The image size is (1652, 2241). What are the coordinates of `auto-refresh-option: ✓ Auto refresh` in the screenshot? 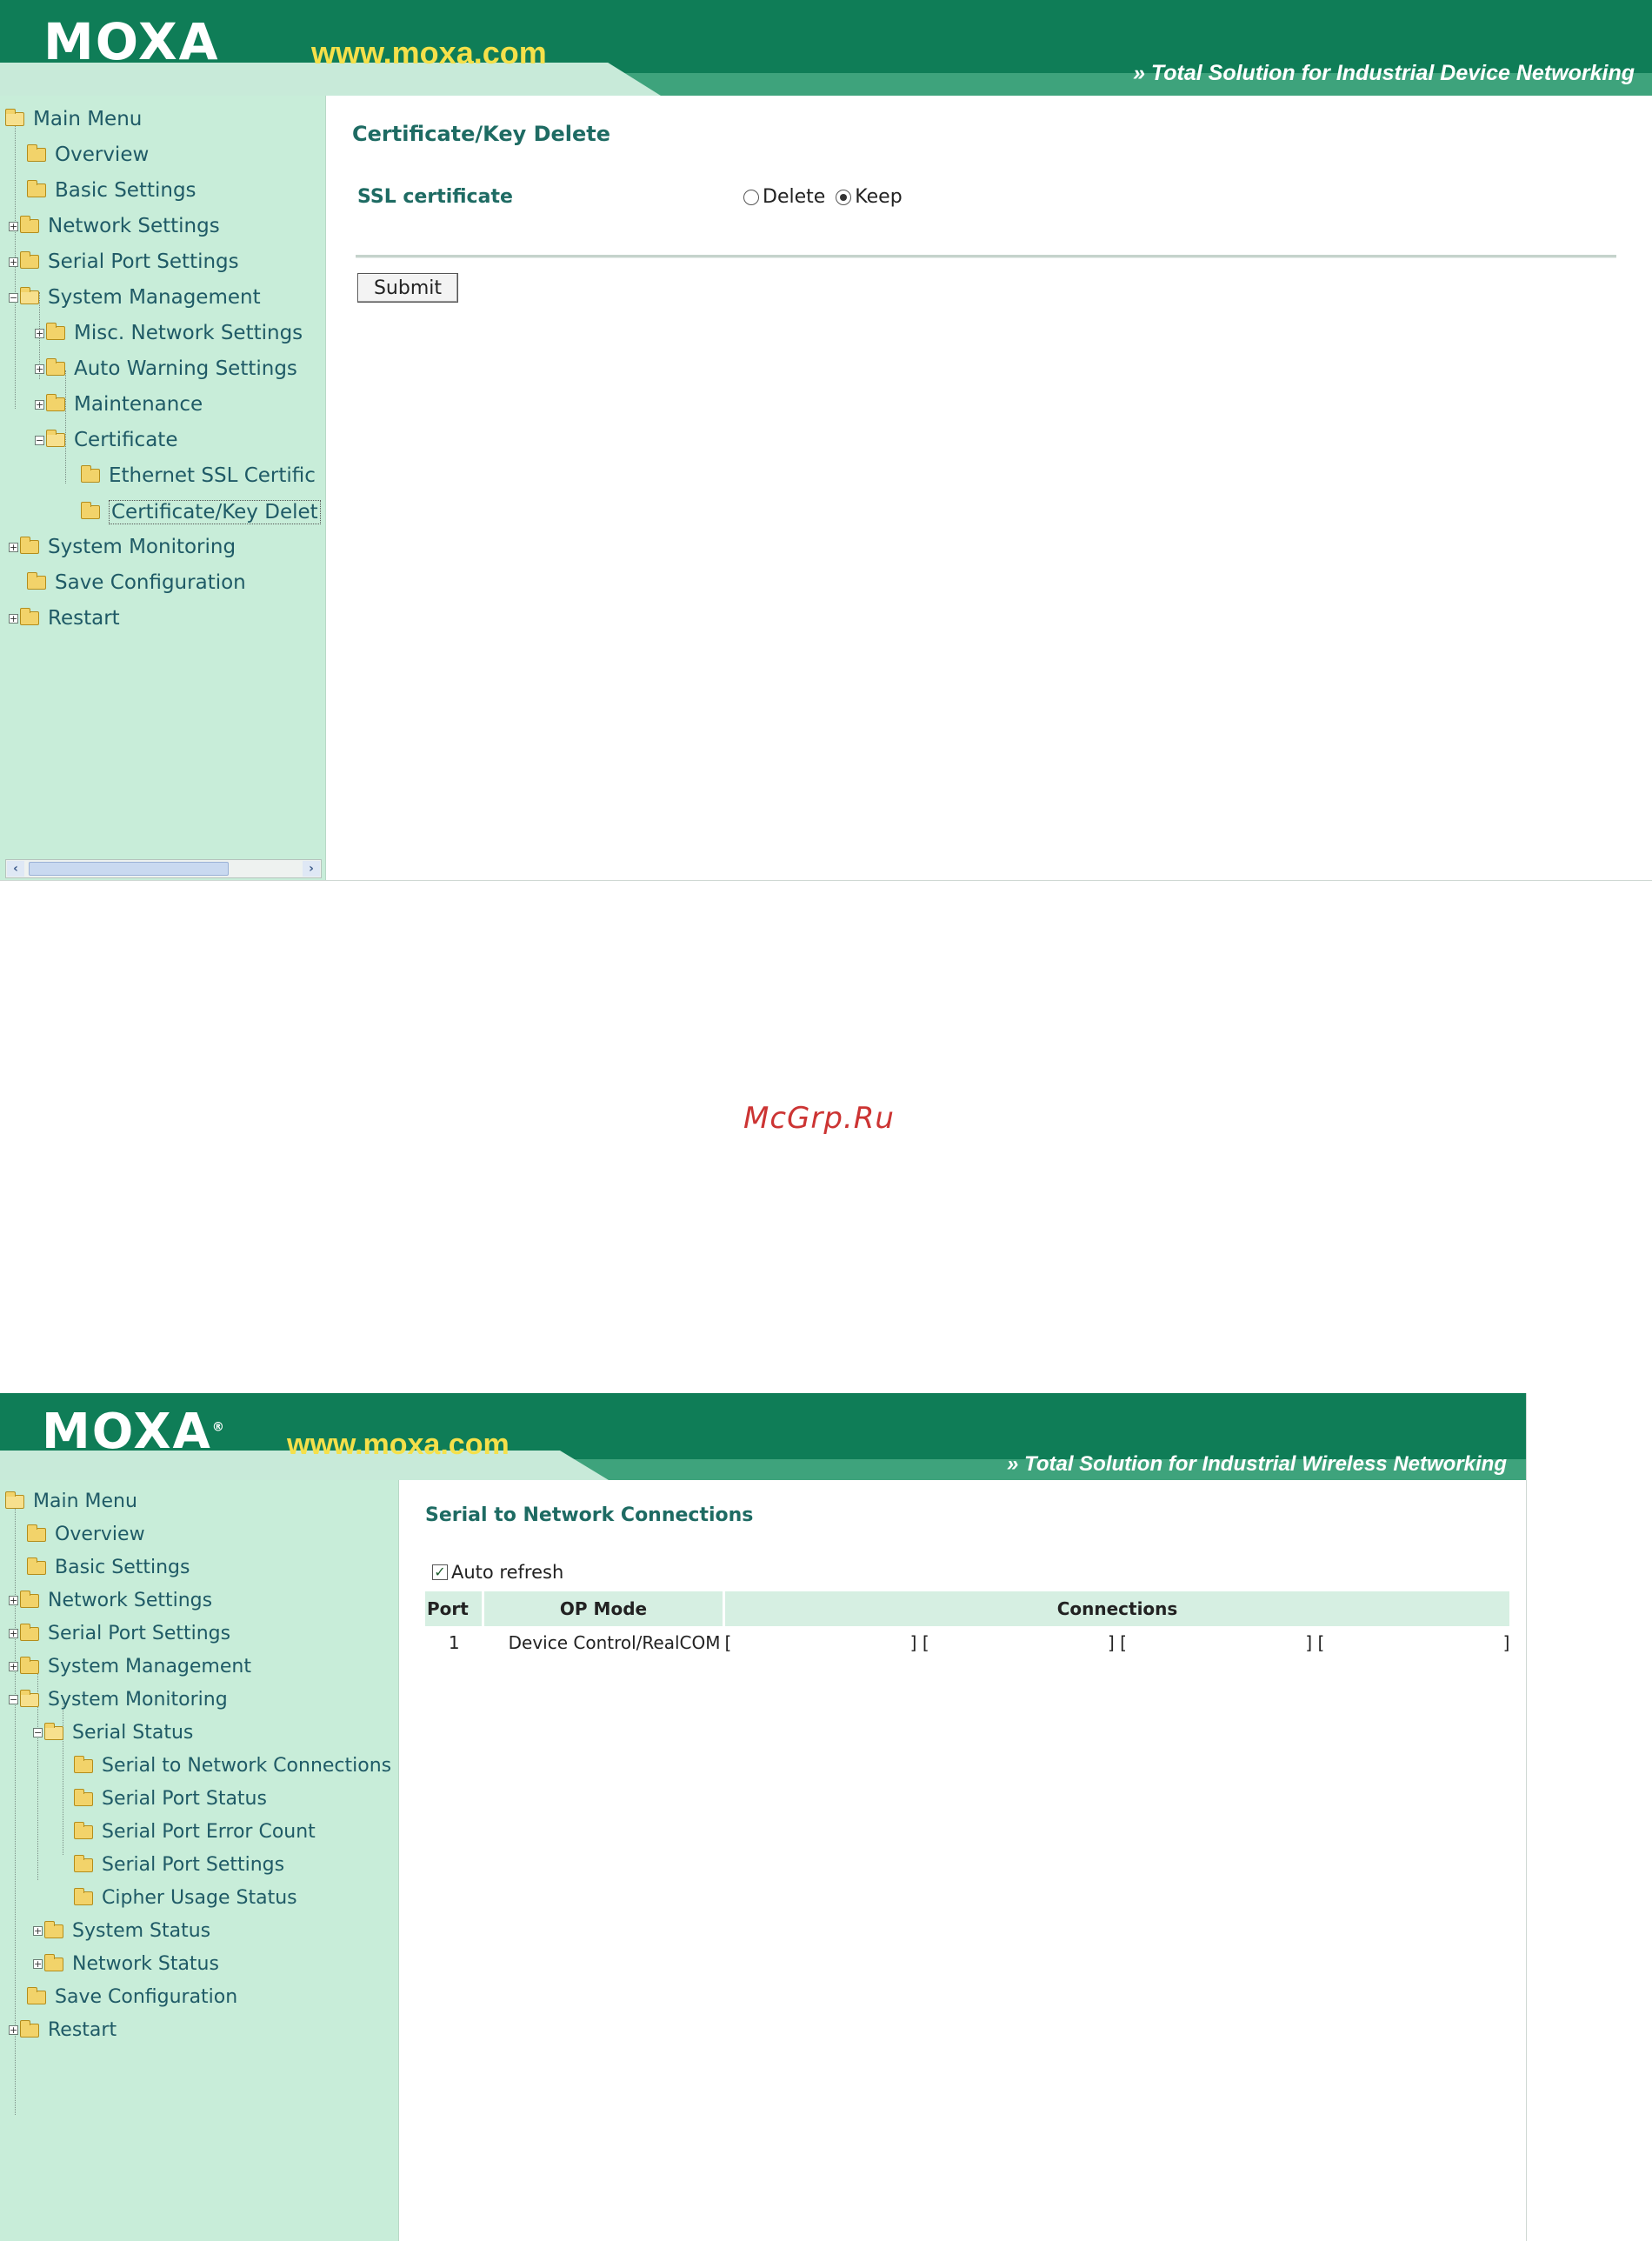 It's located at (497, 1572).